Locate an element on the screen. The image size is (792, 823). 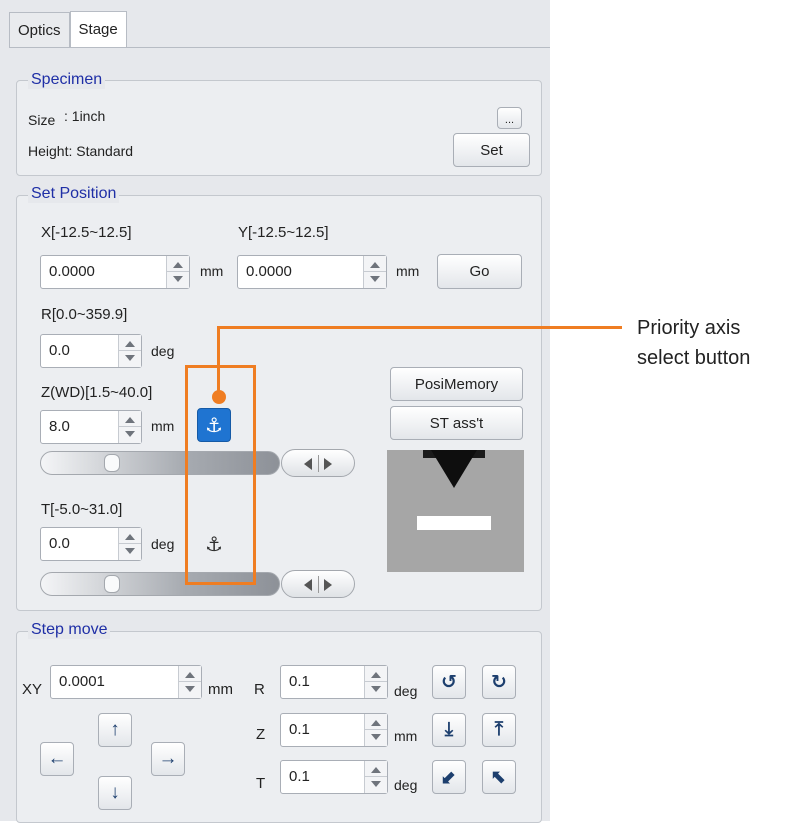
t-jog-buttons is located at coordinates (318, 584).